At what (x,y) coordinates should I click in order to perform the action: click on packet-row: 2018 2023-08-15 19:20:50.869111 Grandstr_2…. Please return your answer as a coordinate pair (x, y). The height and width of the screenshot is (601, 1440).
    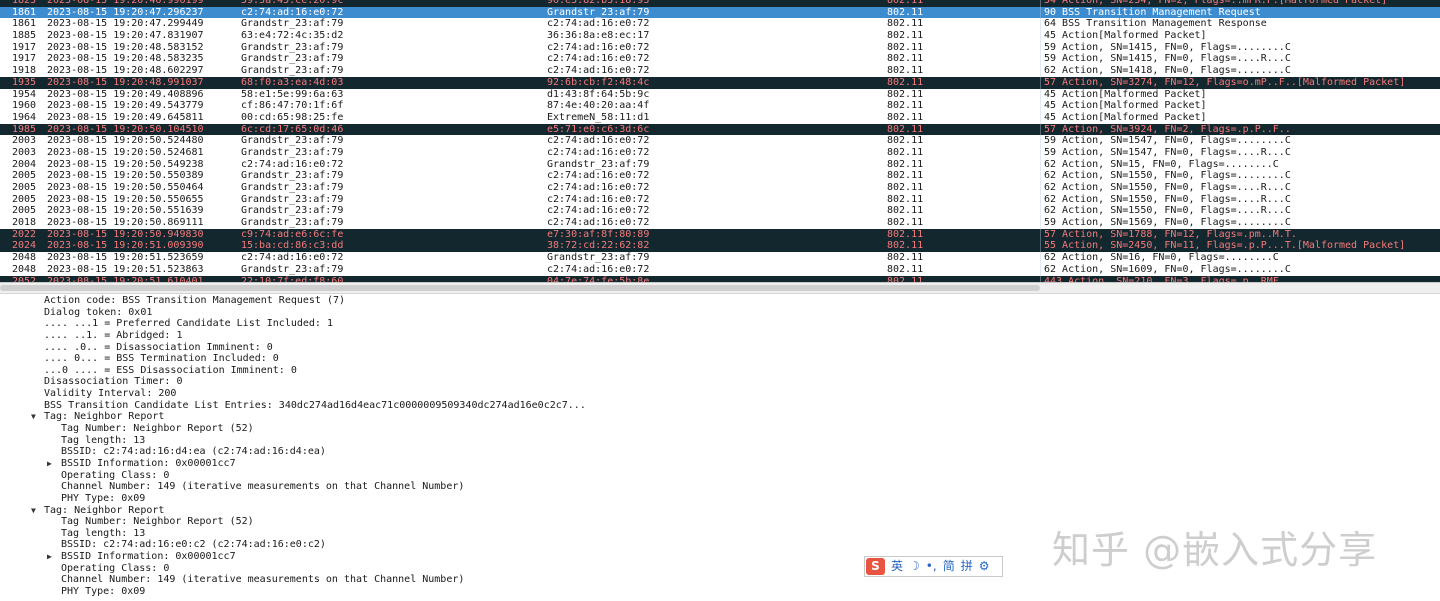
    Looking at the image, I should click on (720, 223).